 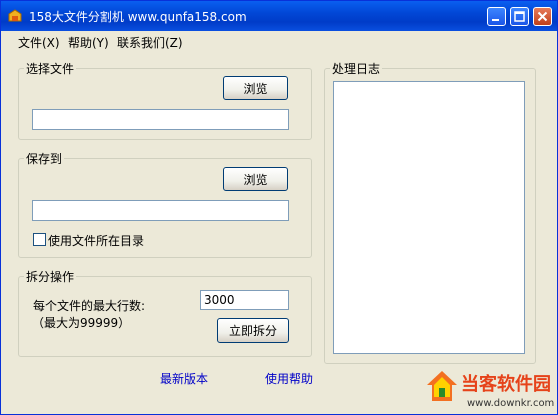 I want to click on close-icon, so click(x=542, y=16).